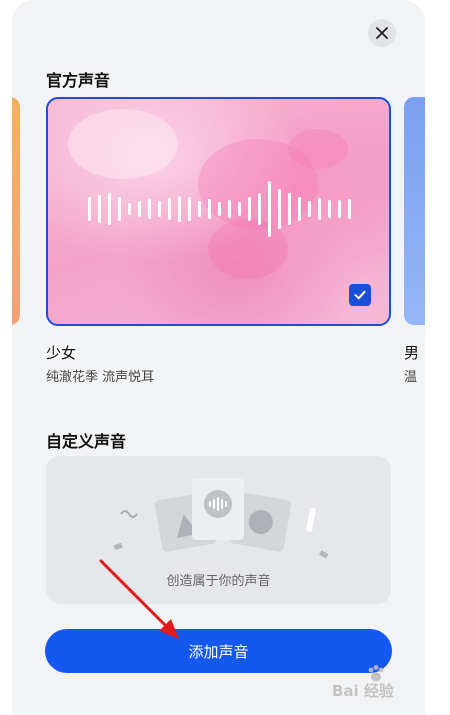  What do you see at coordinates (412, 353) in the screenshot?
I see `next-voice-name: 男` at bounding box center [412, 353].